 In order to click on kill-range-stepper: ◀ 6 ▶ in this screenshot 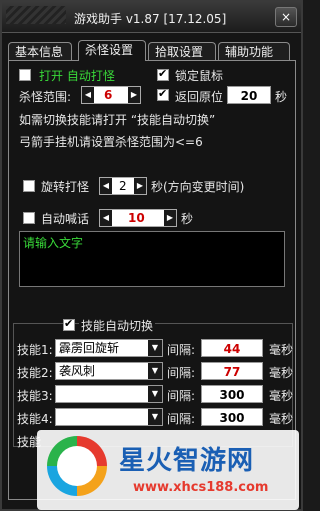, I will do `click(111, 95)`.